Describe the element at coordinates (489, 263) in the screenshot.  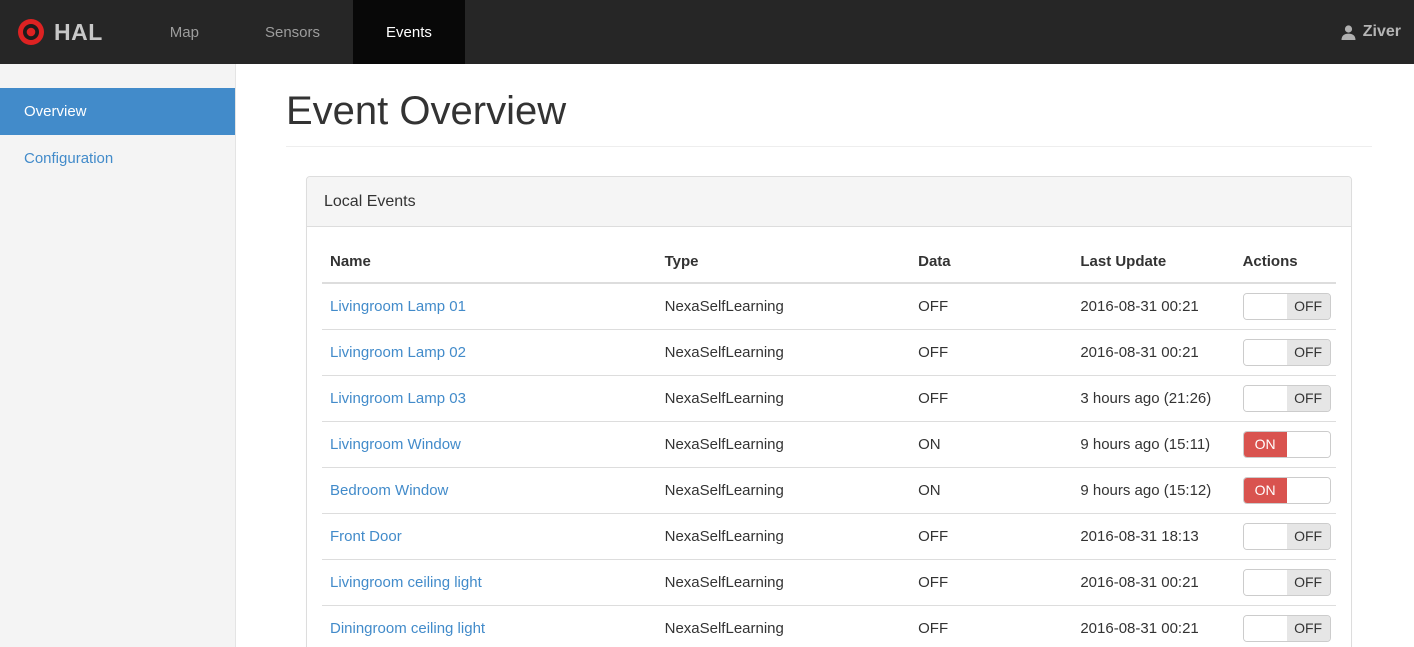
I see `column-header-name: Name` at that location.